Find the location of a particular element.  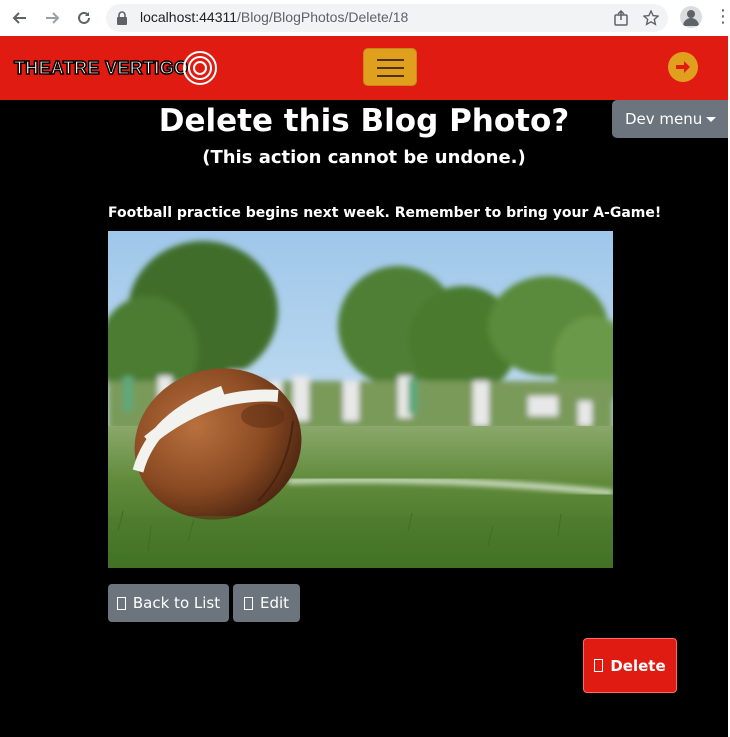

share-icon is located at coordinates (621, 18).